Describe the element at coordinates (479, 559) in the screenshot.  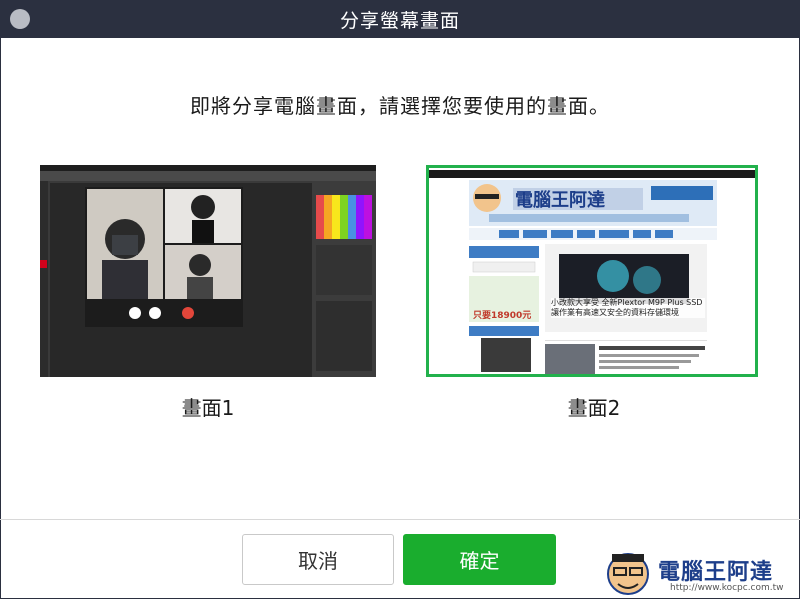
I see `confirm-button: 確定` at that location.